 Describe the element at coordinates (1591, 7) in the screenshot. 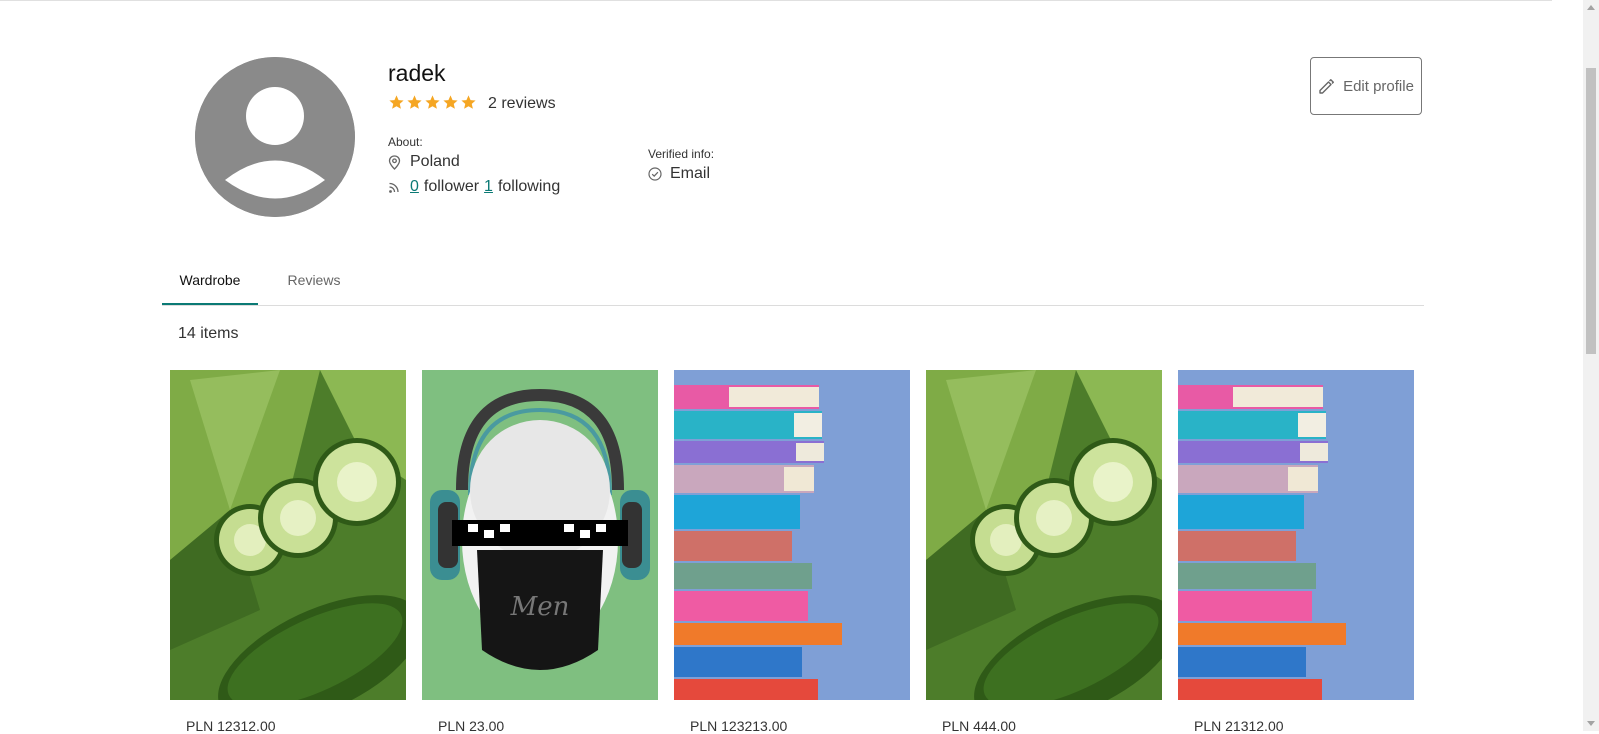

I see `scroll-up-arrow-icon` at that location.